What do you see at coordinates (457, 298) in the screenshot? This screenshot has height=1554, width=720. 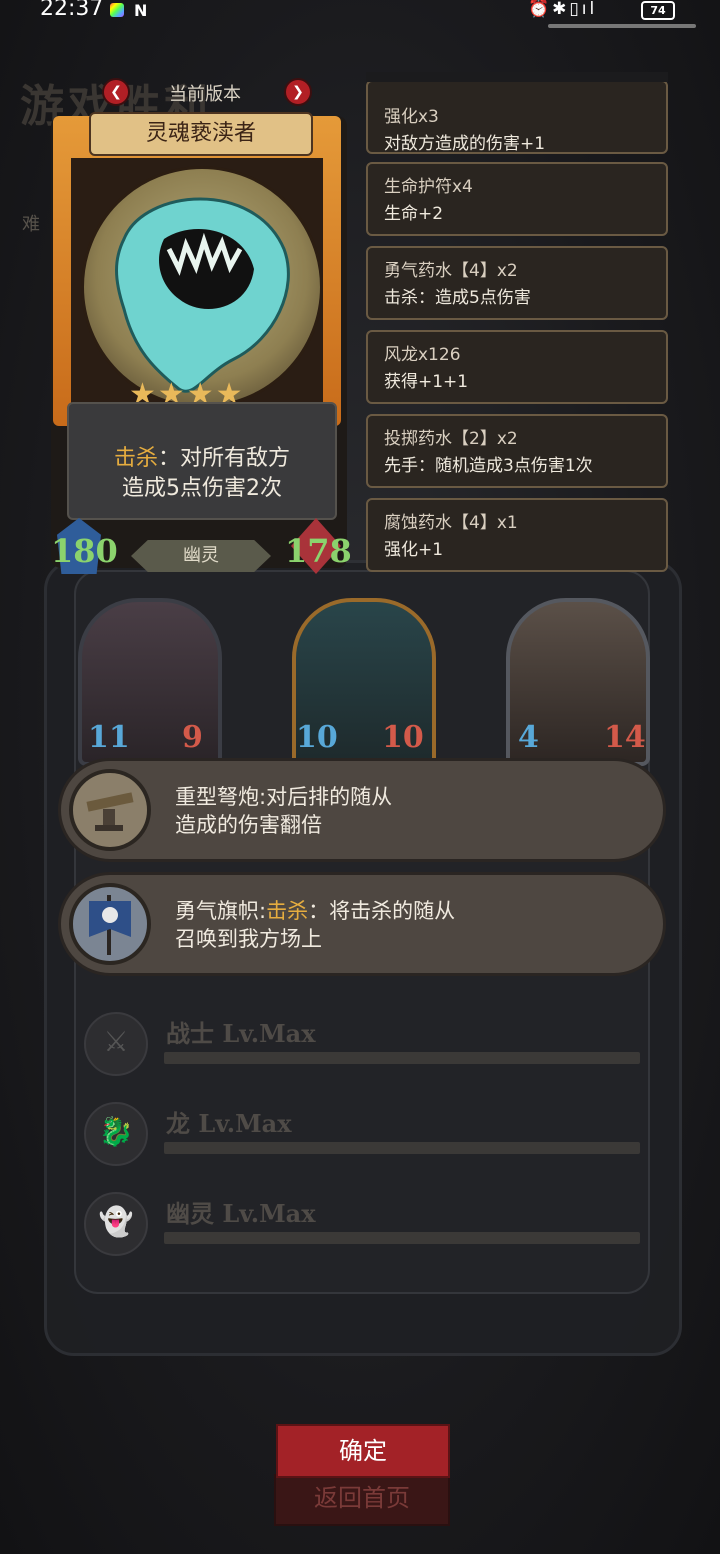 I see `item-effect: 击杀：造成5点伤害` at bounding box center [457, 298].